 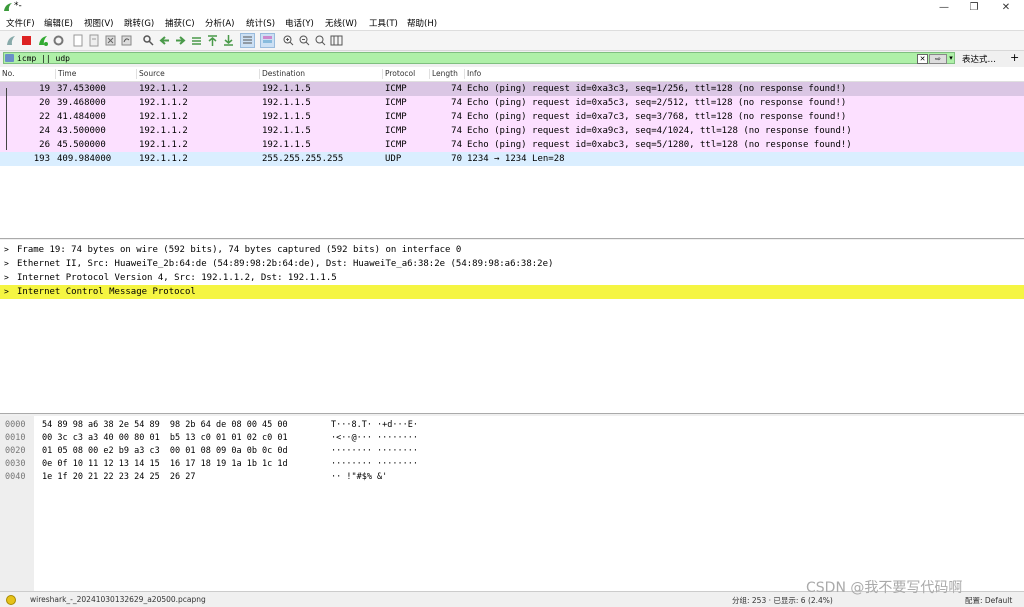 I want to click on hex-ascii: ·· !"#$% &', so click(x=359, y=477).